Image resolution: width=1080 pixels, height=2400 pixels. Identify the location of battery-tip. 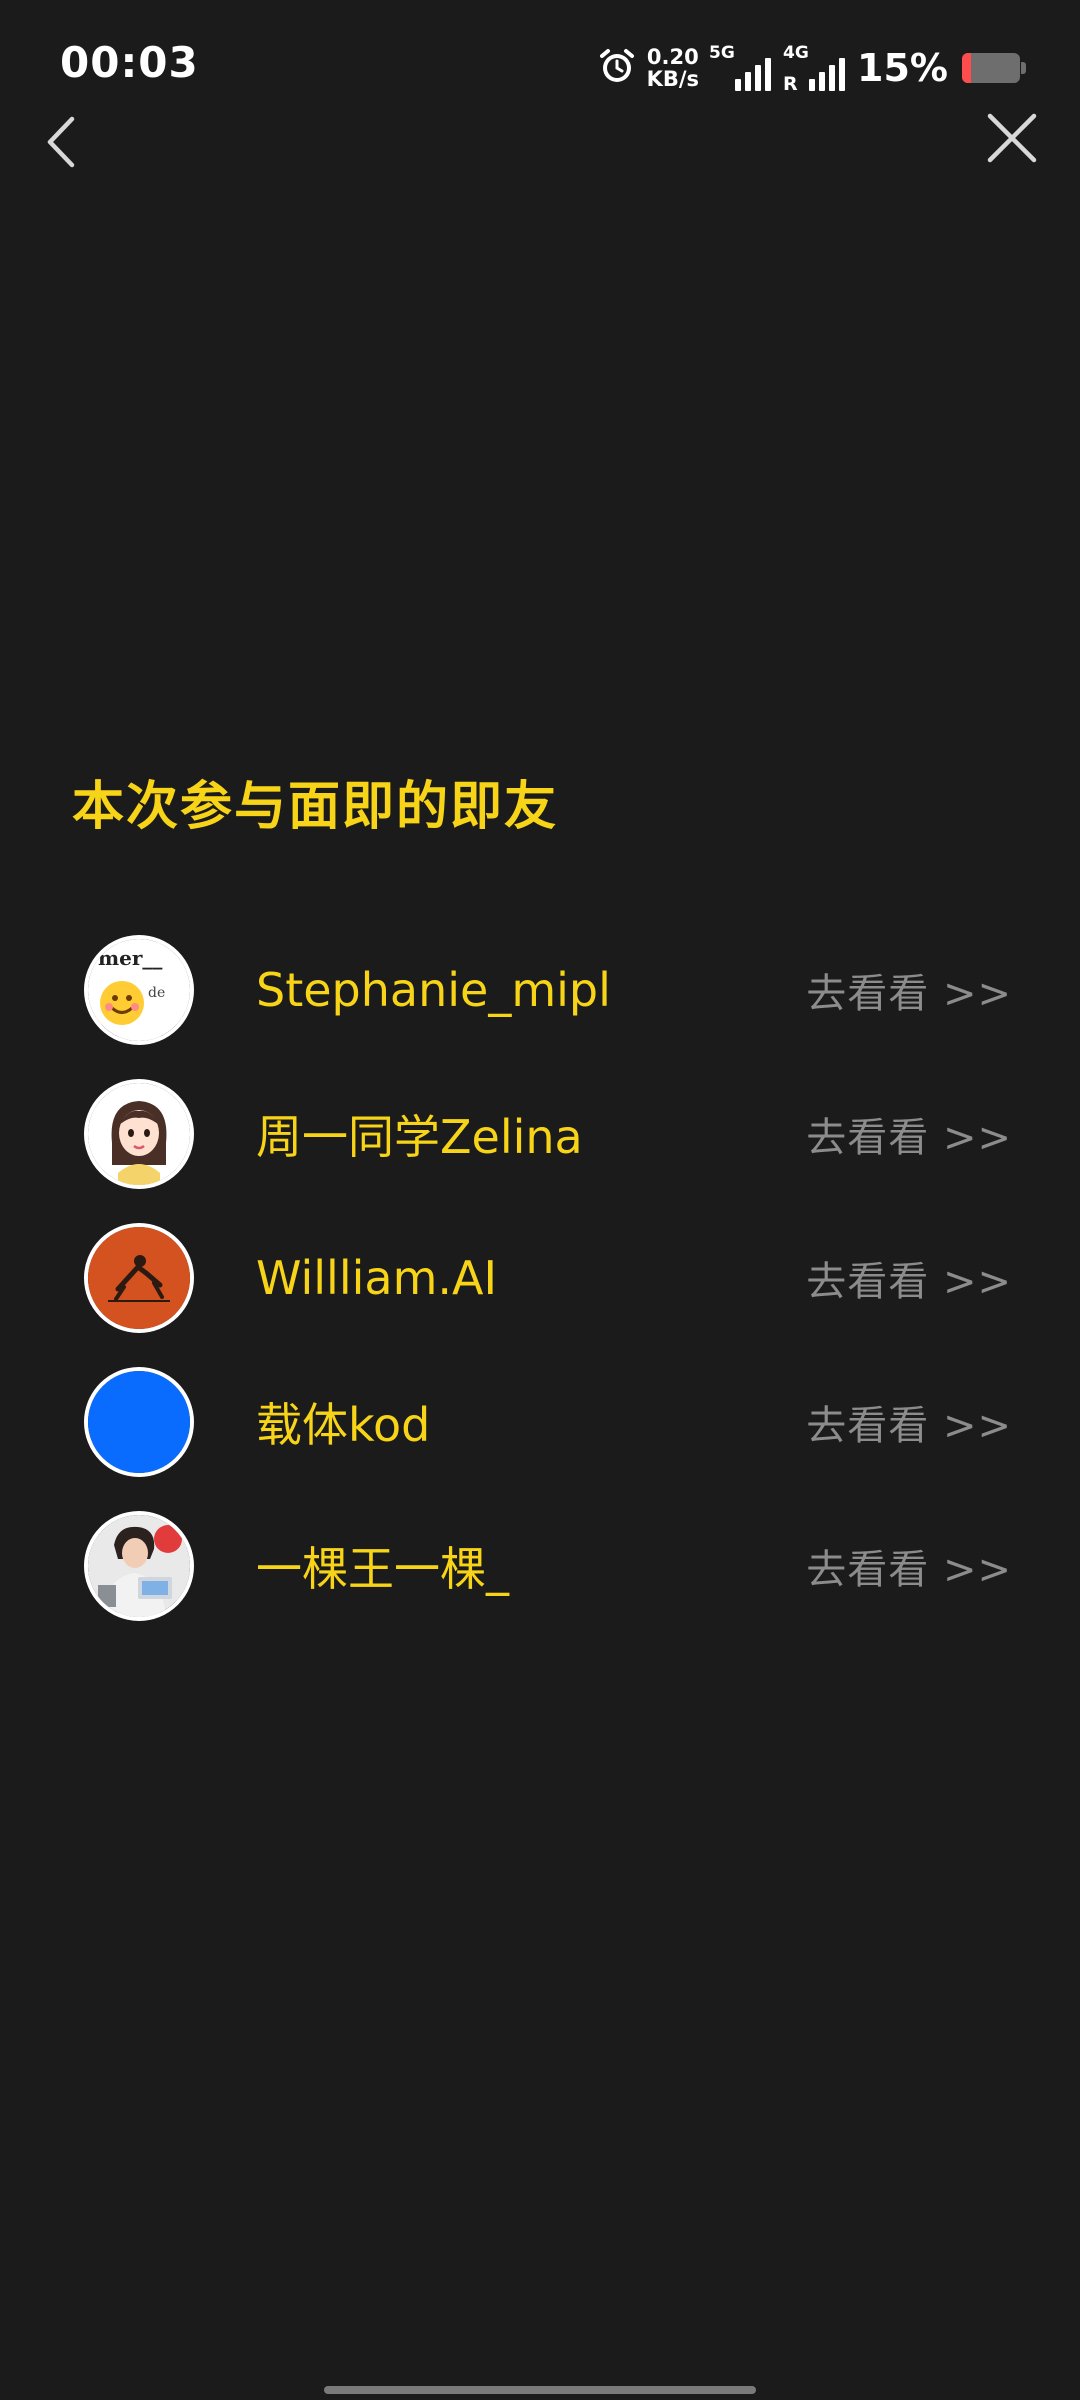
(1023, 68).